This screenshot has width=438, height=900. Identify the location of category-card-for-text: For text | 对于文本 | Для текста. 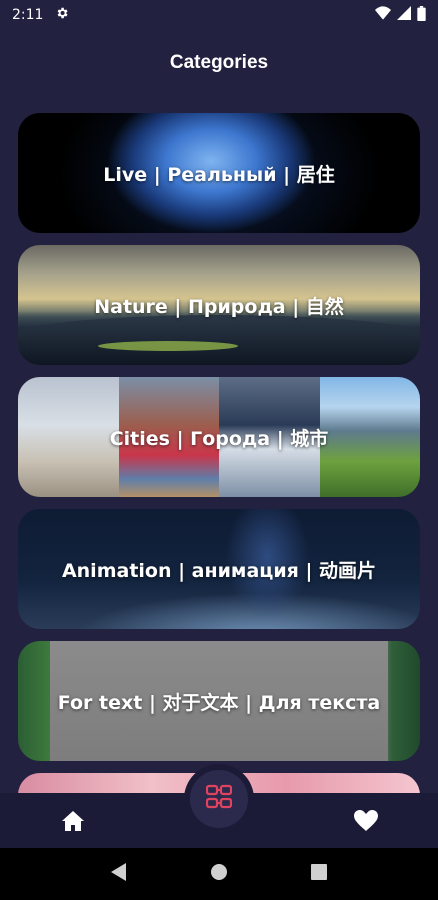
(219, 701).